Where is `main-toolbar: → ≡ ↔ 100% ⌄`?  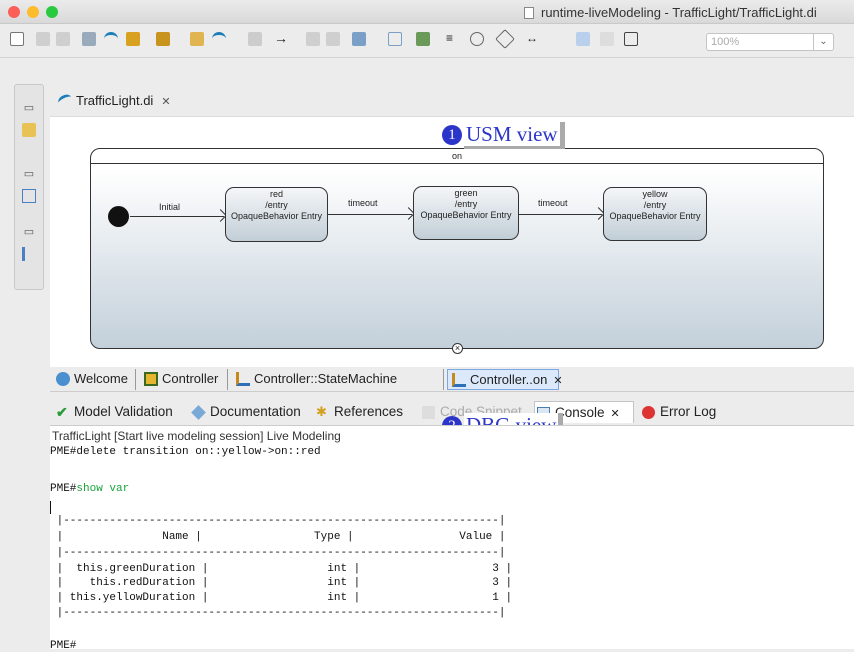 main-toolbar: → ≡ ↔ 100% ⌄ is located at coordinates (427, 41).